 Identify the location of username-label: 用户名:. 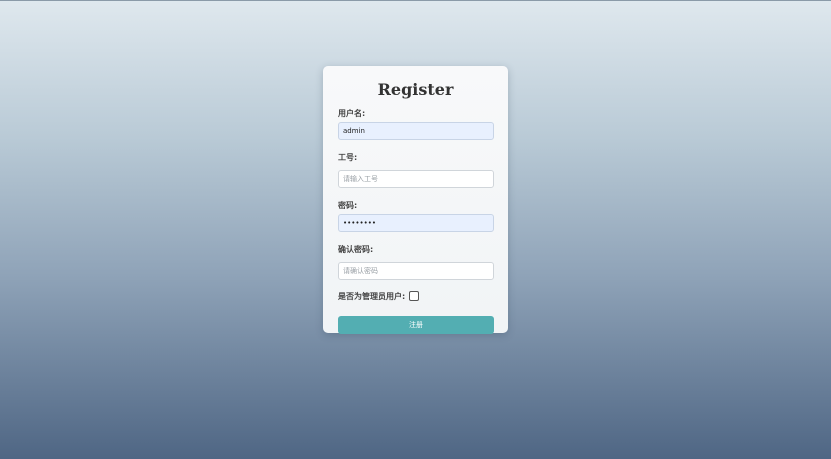
(352, 113).